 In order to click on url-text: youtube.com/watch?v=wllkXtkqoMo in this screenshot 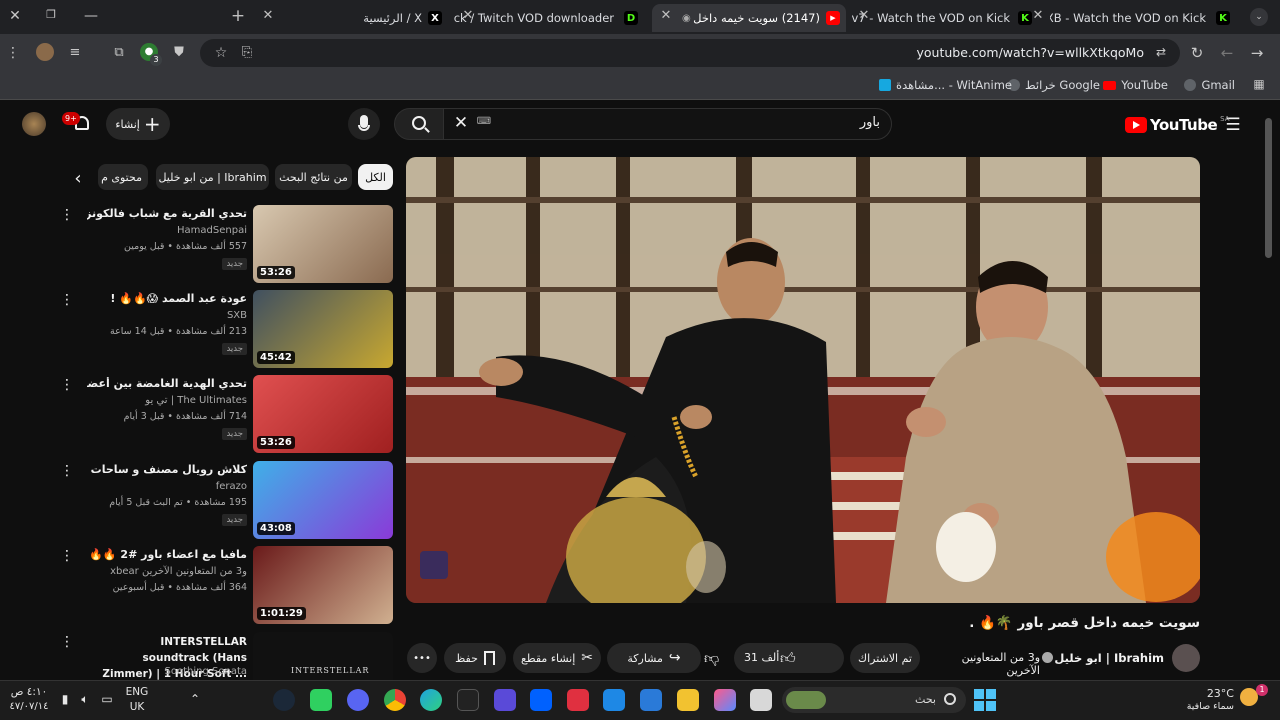, I will do `click(1022, 52)`.